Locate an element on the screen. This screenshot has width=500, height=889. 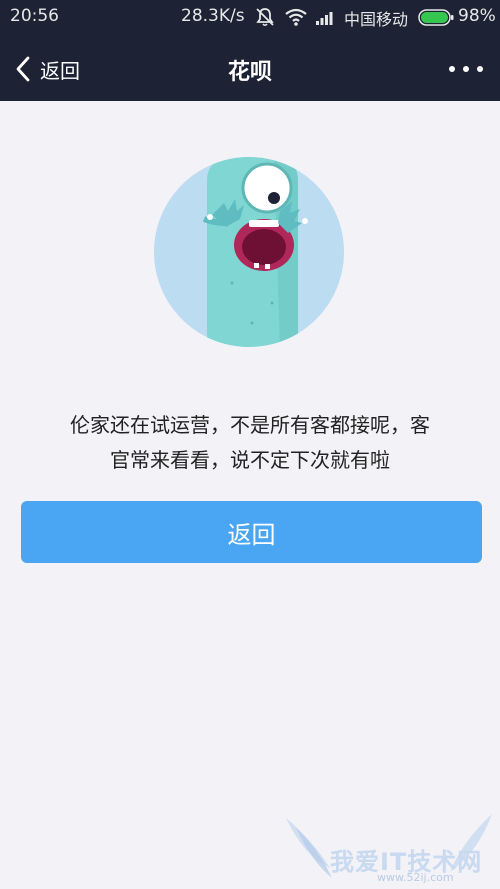
message-line-2: 官常来看看，说不定下次就有啦 is located at coordinates (250, 460).